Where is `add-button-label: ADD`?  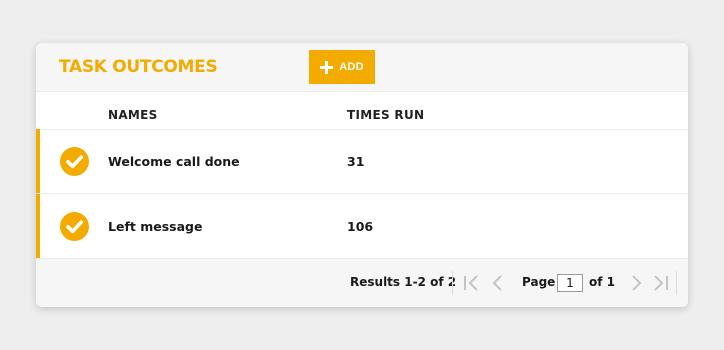 add-button-label: ADD is located at coordinates (351, 67).